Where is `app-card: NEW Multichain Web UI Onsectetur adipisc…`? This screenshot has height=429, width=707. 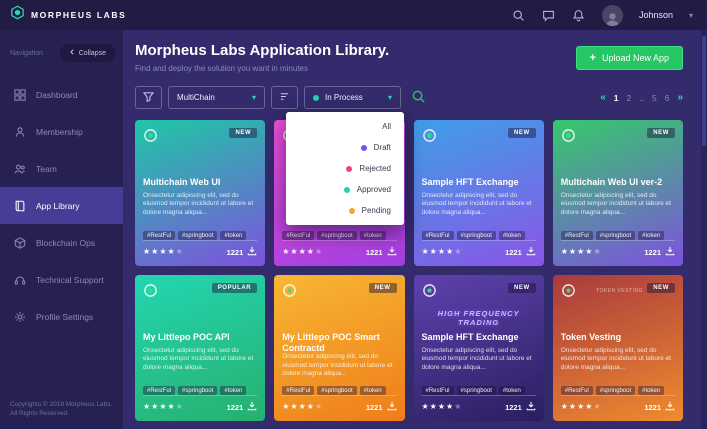
app-card: NEW Multichain Web UI Onsectetur adipisc… is located at coordinates (200, 193).